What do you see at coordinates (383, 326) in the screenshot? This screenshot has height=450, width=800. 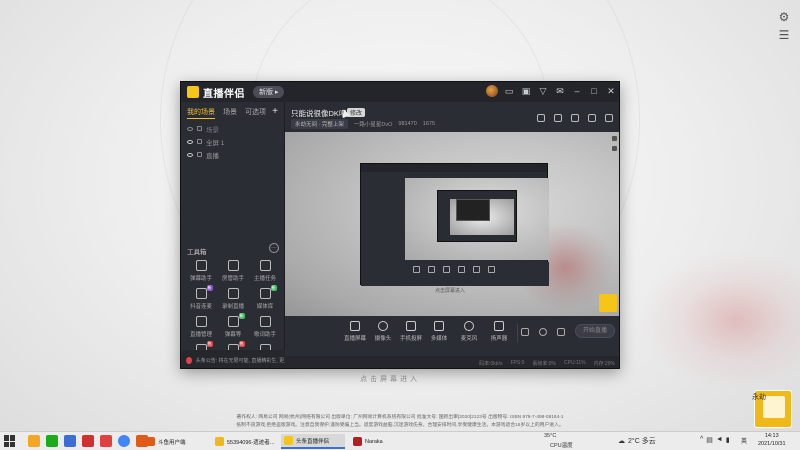 I see `camera-icon` at bounding box center [383, 326].